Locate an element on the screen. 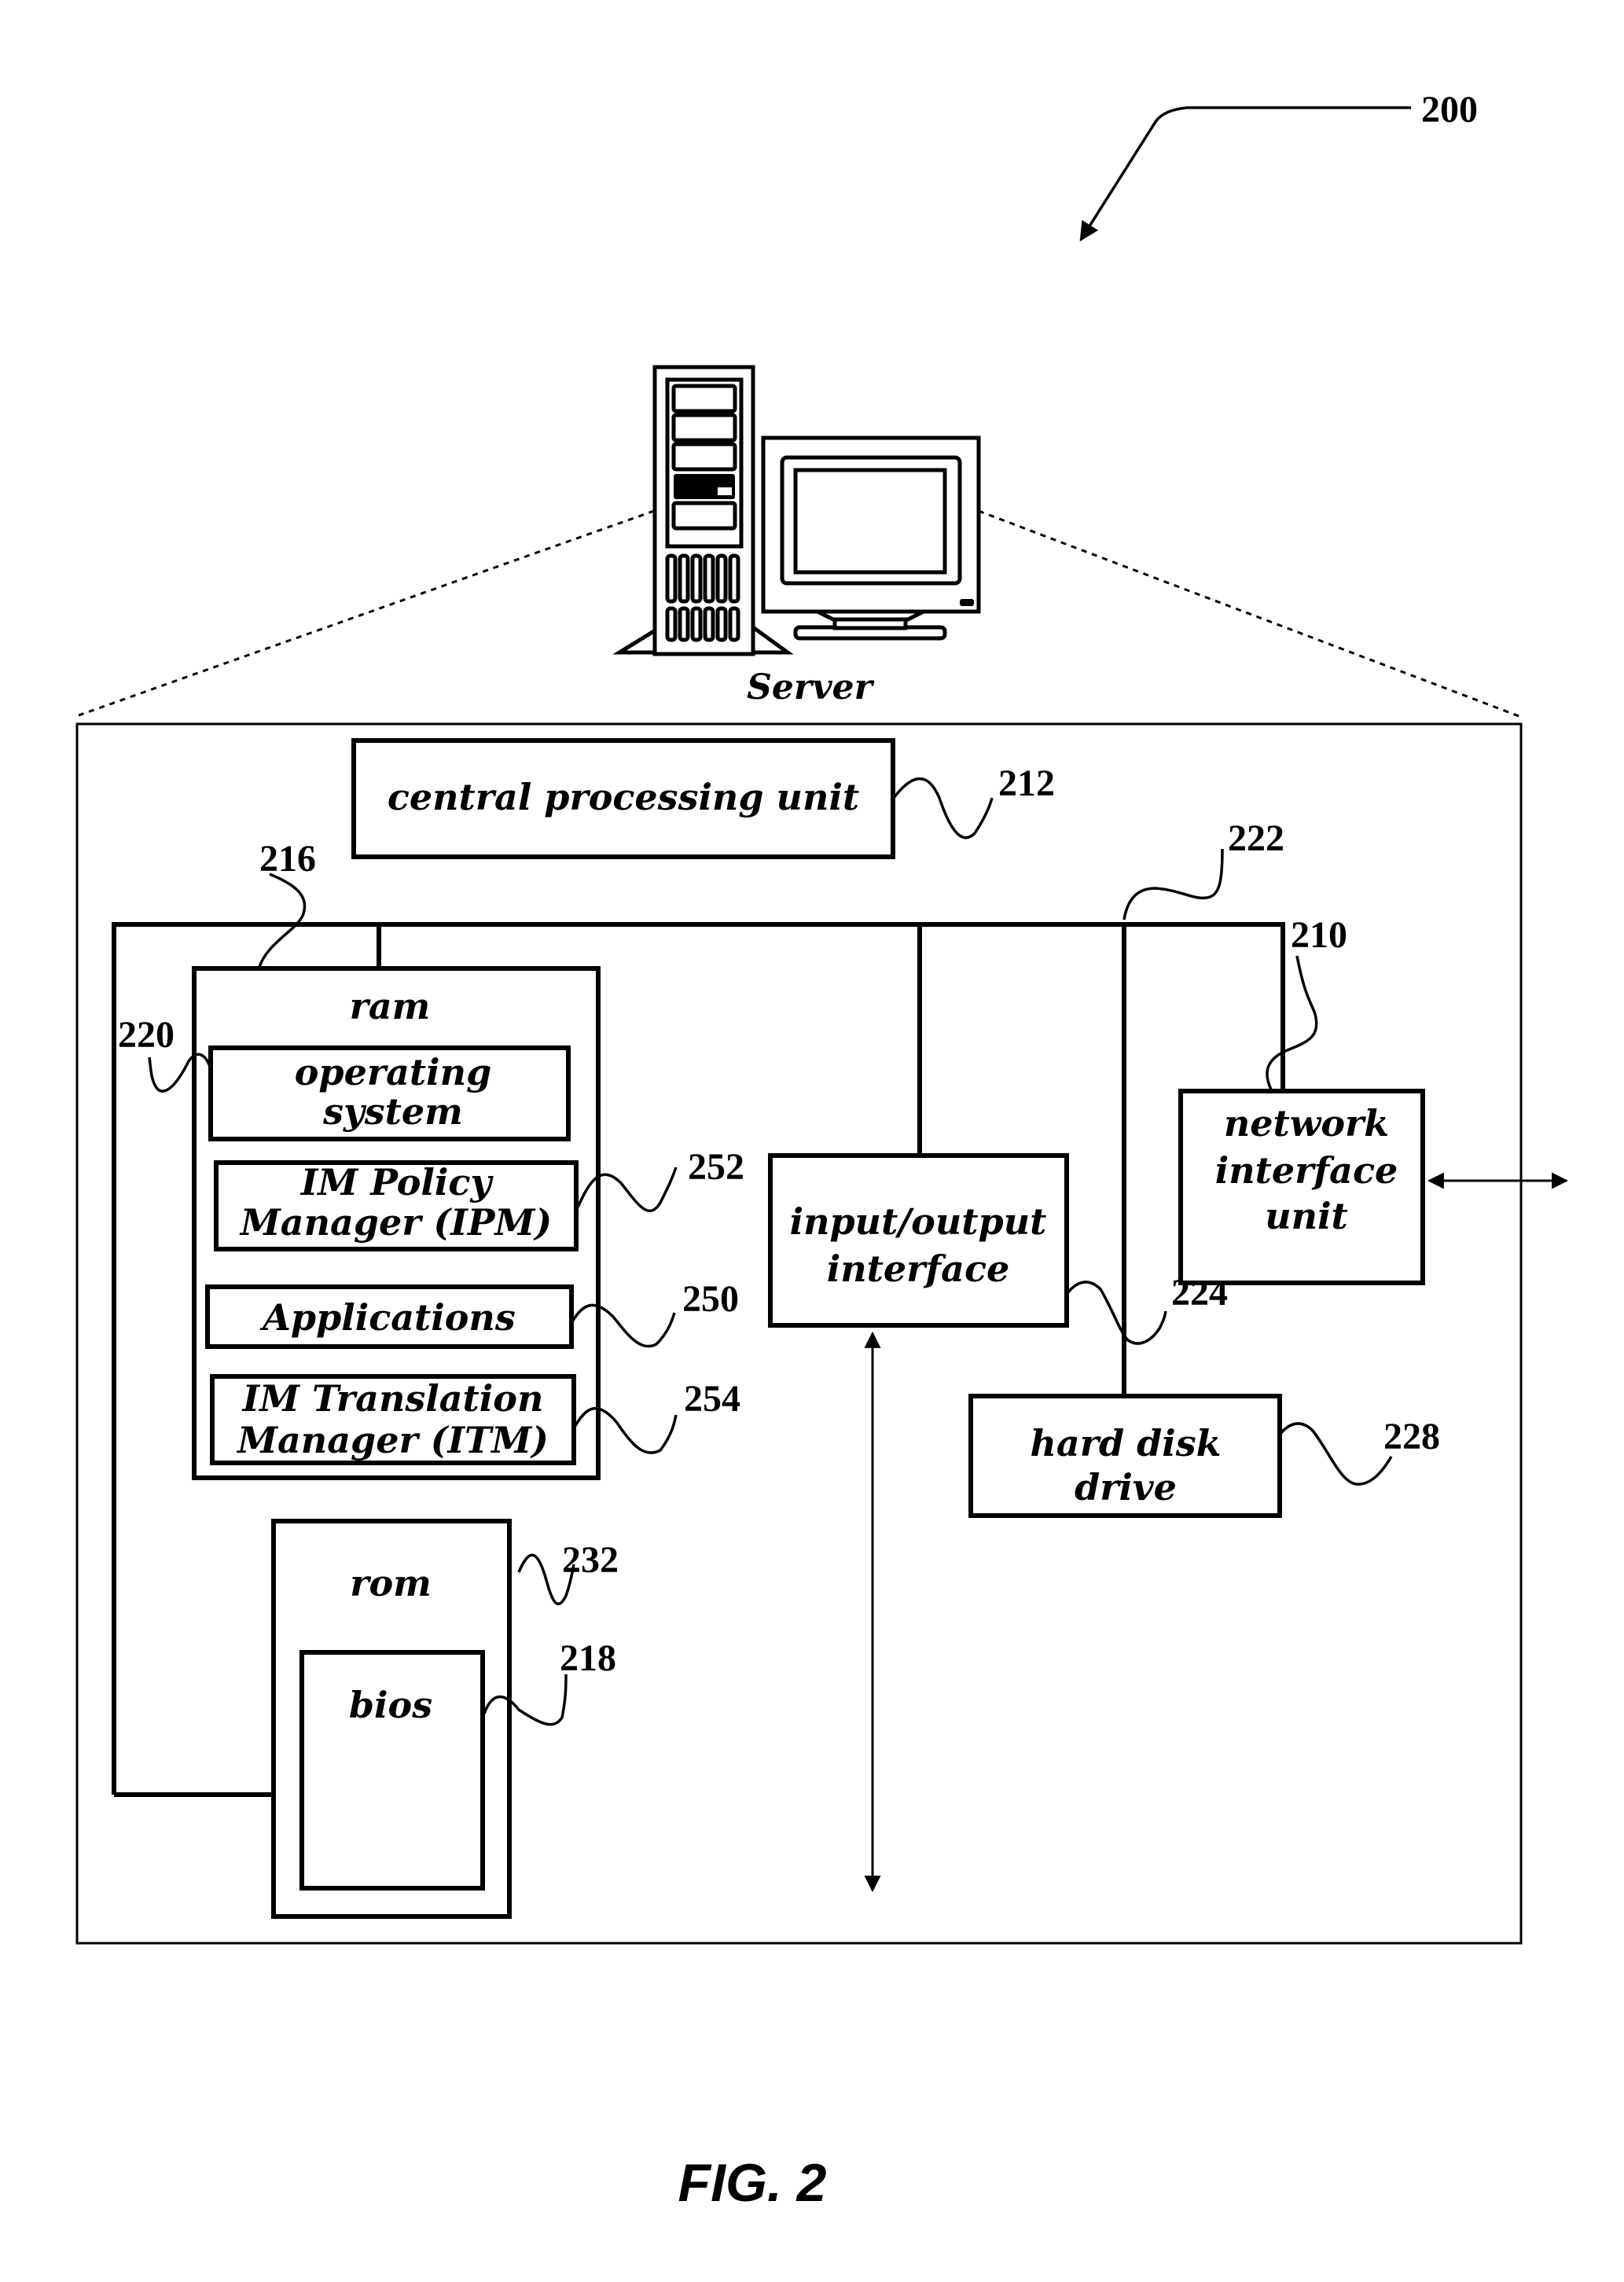 The height and width of the screenshot is (2282, 1624). os-label-line2: system is located at coordinates (393, 1111).